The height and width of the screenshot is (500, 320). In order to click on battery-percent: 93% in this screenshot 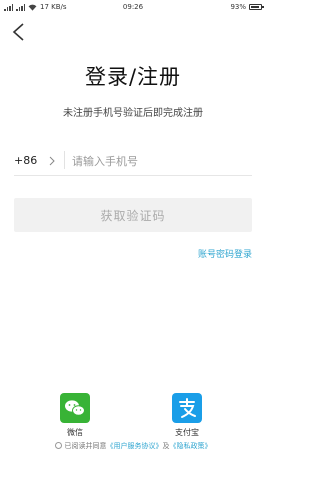, I will do `click(238, 7)`.